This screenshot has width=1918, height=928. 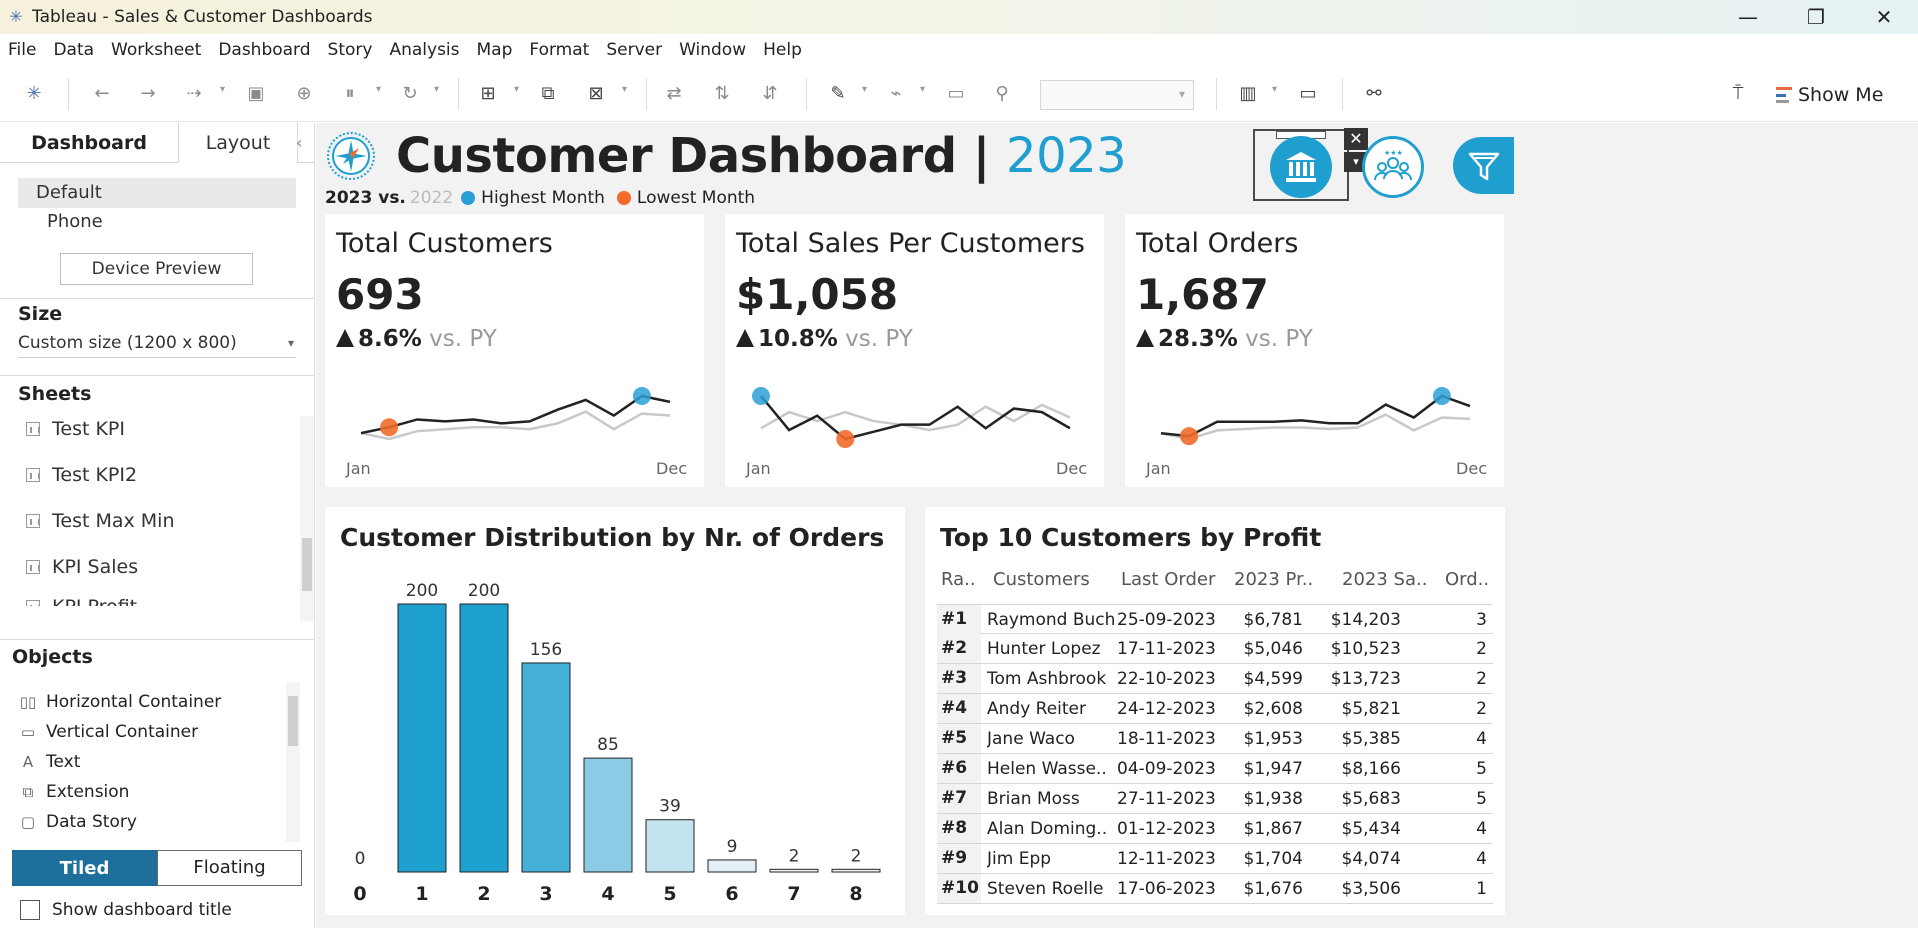 What do you see at coordinates (264, 50) in the screenshot?
I see `menu-dashboard: Dashboard` at bounding box center [264, 50].